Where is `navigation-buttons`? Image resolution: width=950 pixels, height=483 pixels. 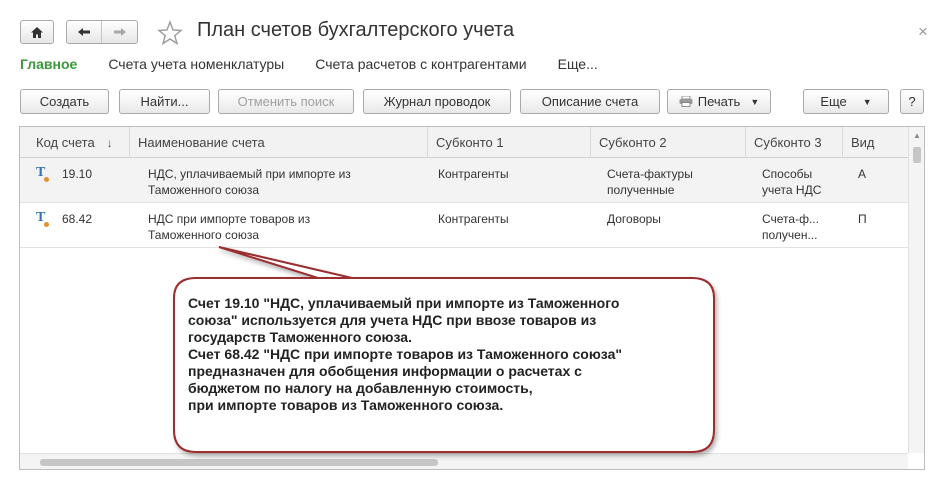
navigation-buttons is located at coordinates (102, 32).